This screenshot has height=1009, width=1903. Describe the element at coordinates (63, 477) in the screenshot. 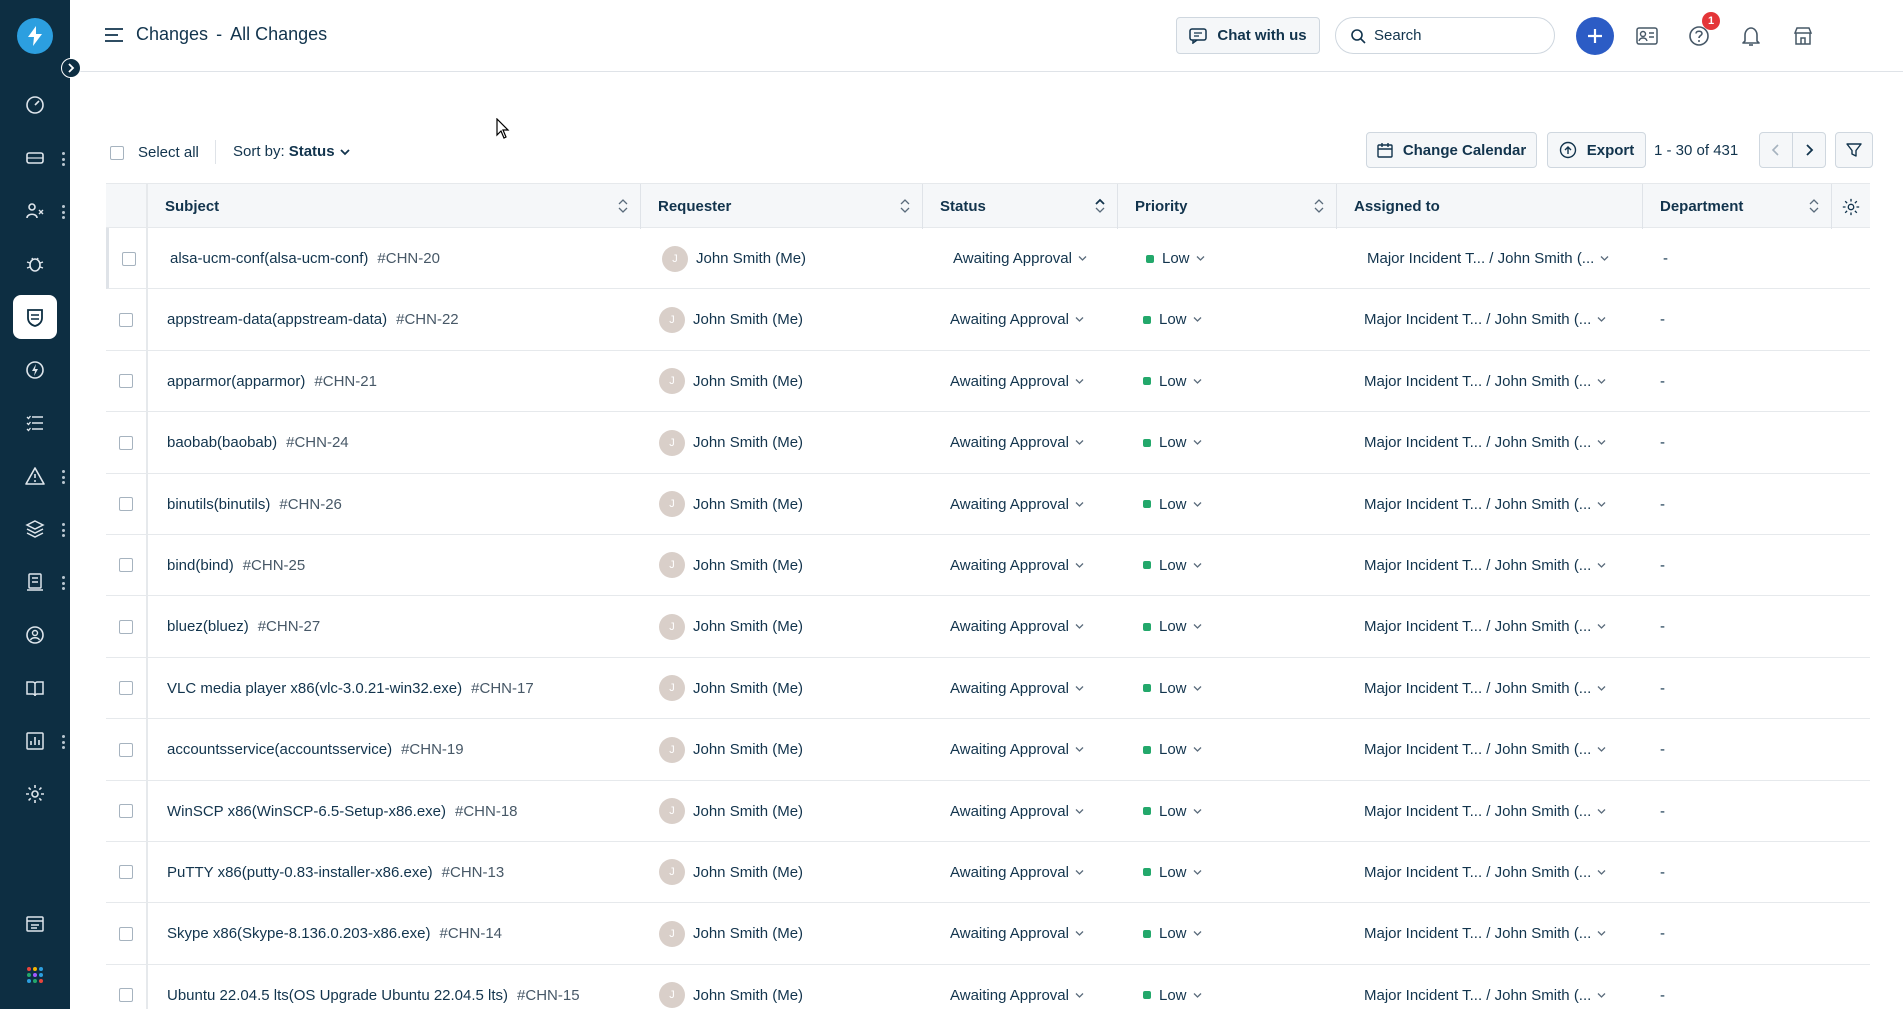

I see `sidebar-item-alerts-menu` at that location.